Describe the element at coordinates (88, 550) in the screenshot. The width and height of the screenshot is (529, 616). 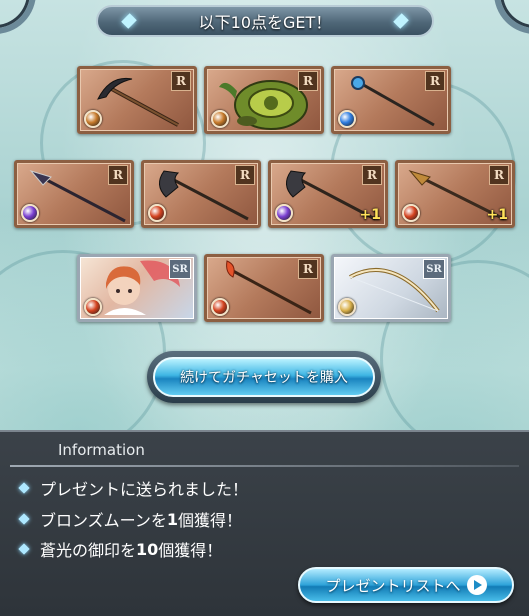
I see `info-message-prefix: 蒼光の御印を` at that location.